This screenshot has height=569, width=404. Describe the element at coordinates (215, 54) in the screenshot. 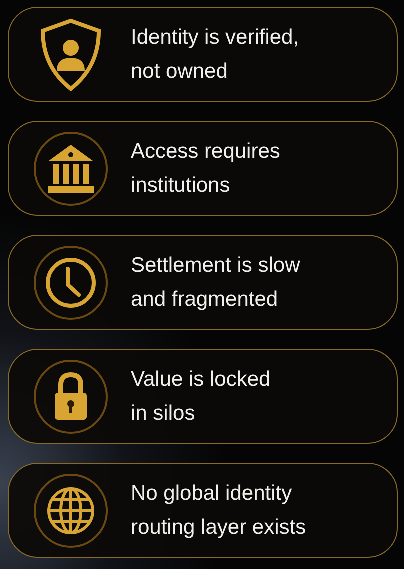

I see `card-text: Identity is verified, not owned` at that location.